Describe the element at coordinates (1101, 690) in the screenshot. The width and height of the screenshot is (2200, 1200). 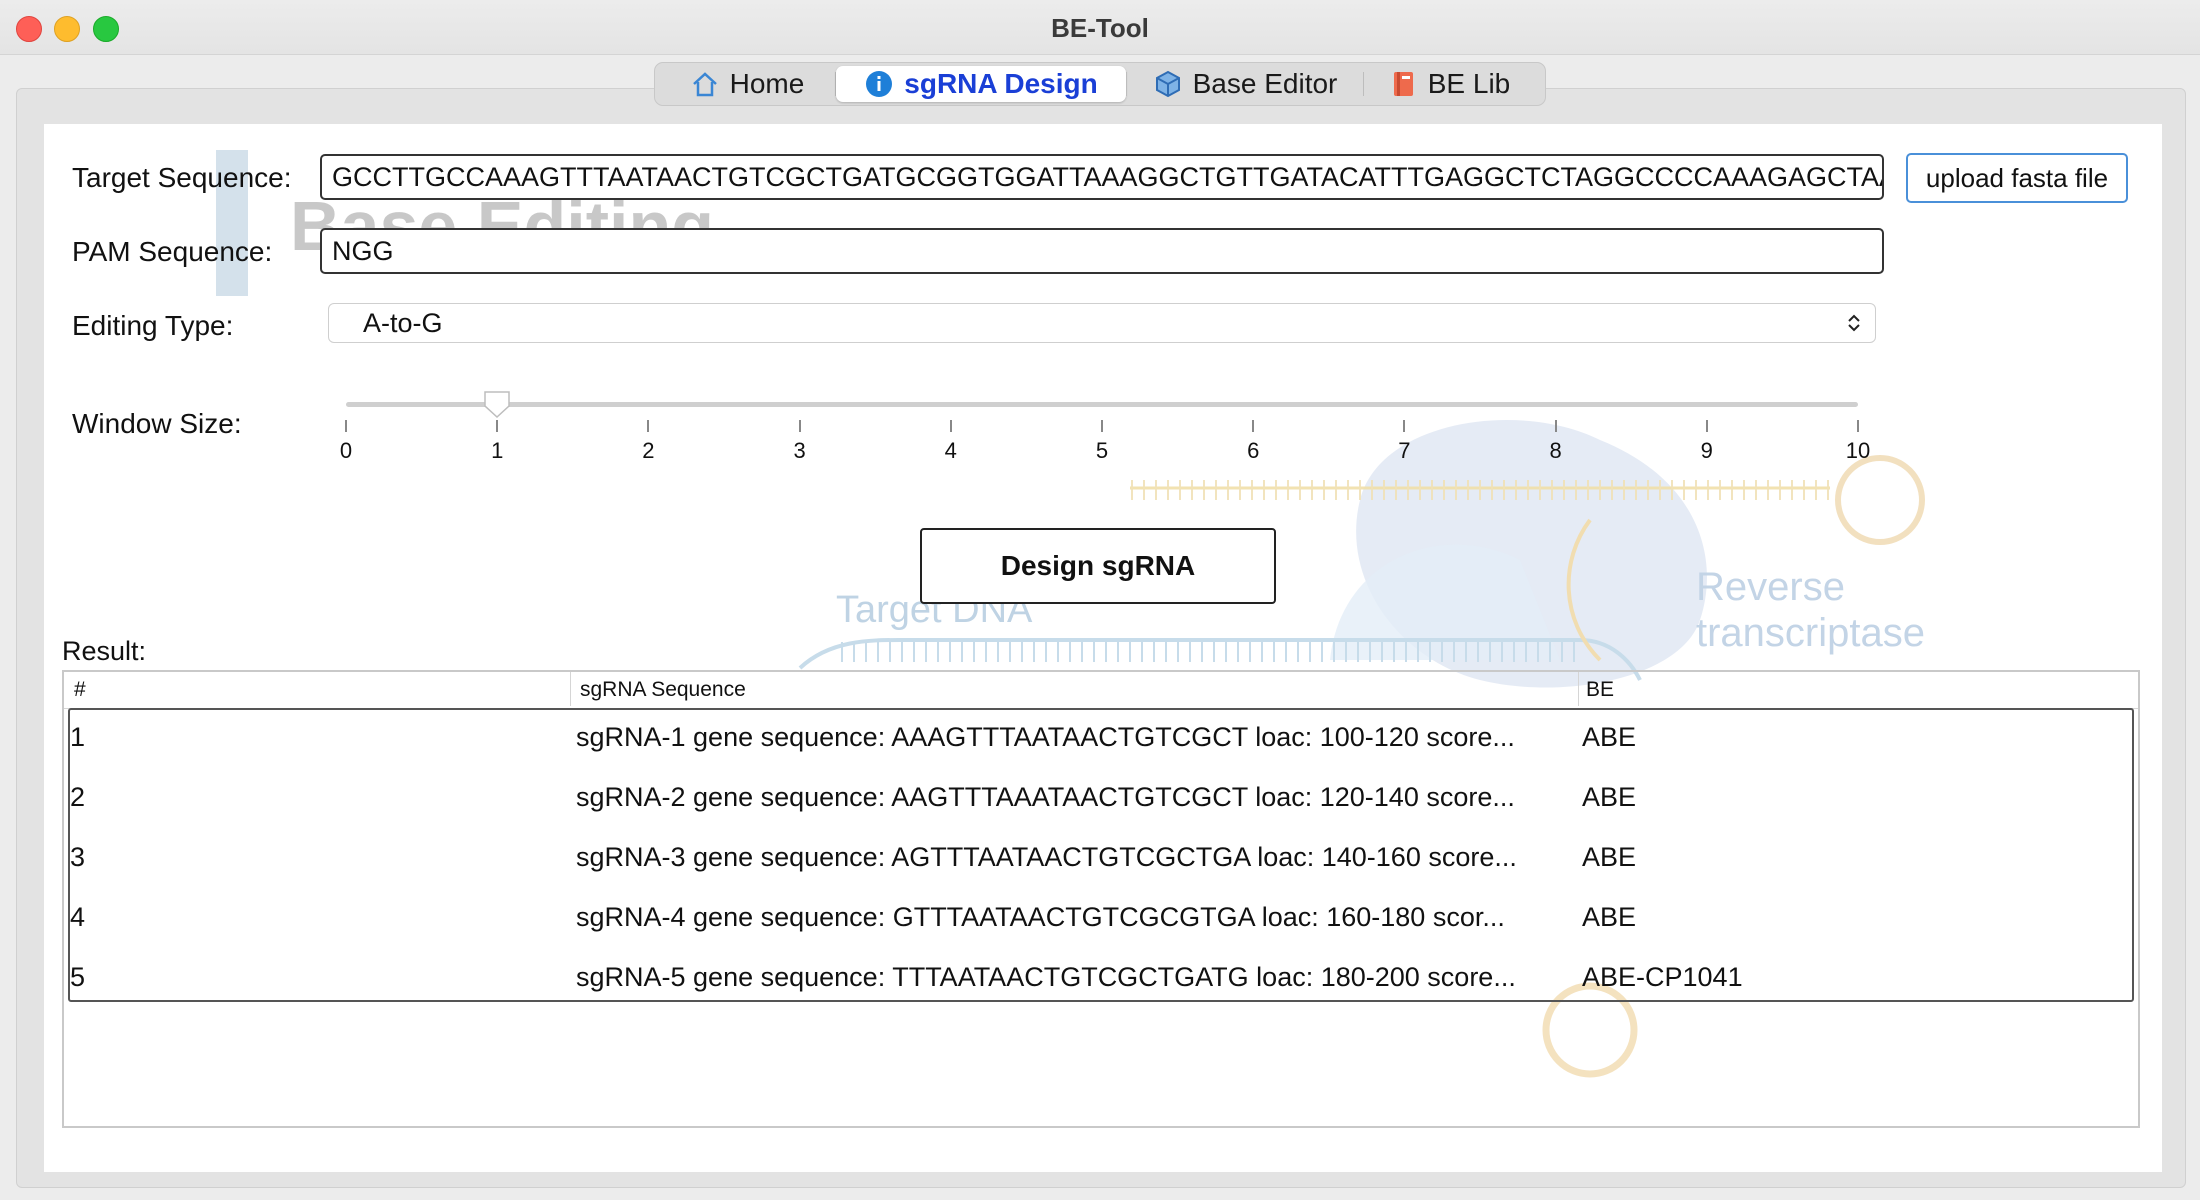
I see `table-header: # sgRNA Sequence BE` at that location.